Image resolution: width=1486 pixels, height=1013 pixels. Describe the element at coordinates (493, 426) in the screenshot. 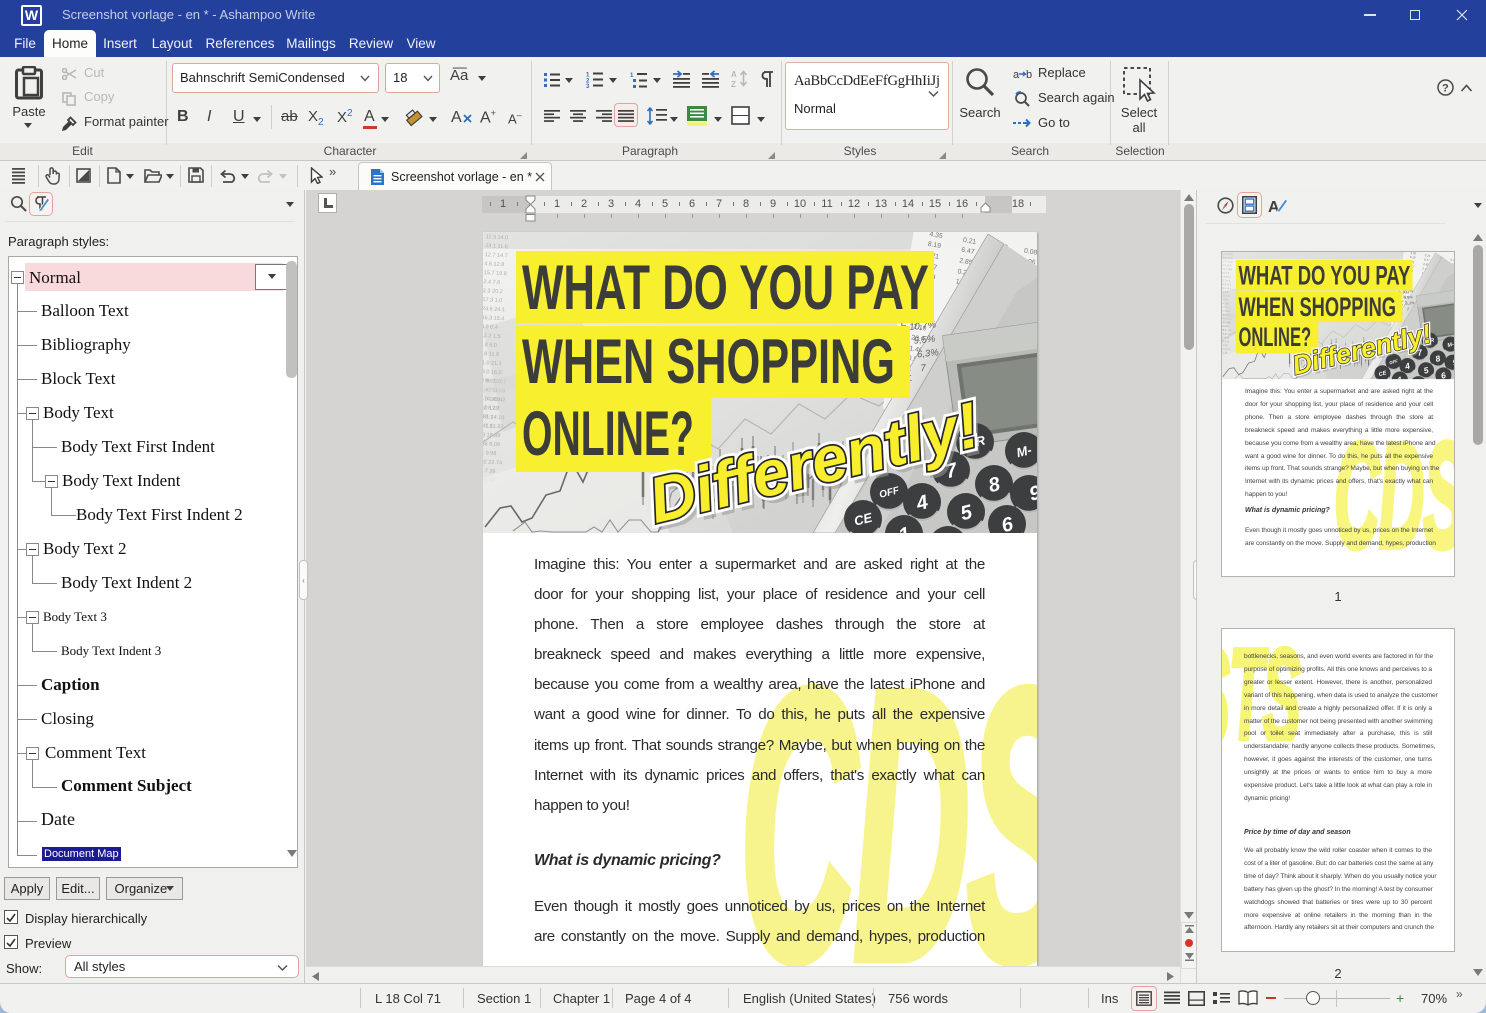

I see `svg-text: 29.41 11.92` at that location.